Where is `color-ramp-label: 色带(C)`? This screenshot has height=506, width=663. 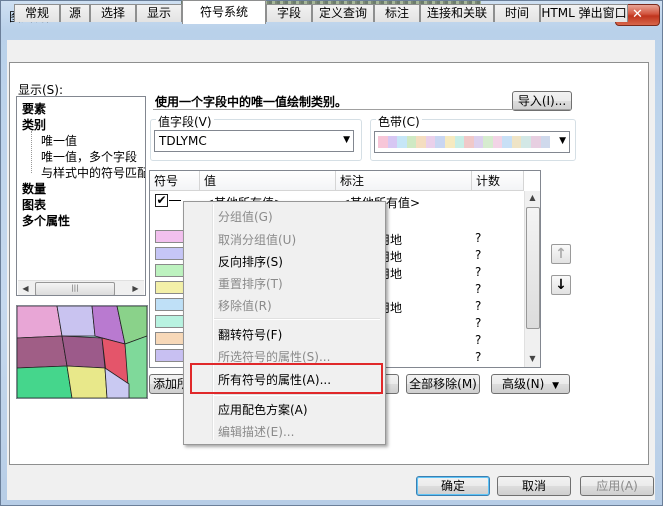 color-ramp-label: 色带(C) is located at coordinates (399, 121).